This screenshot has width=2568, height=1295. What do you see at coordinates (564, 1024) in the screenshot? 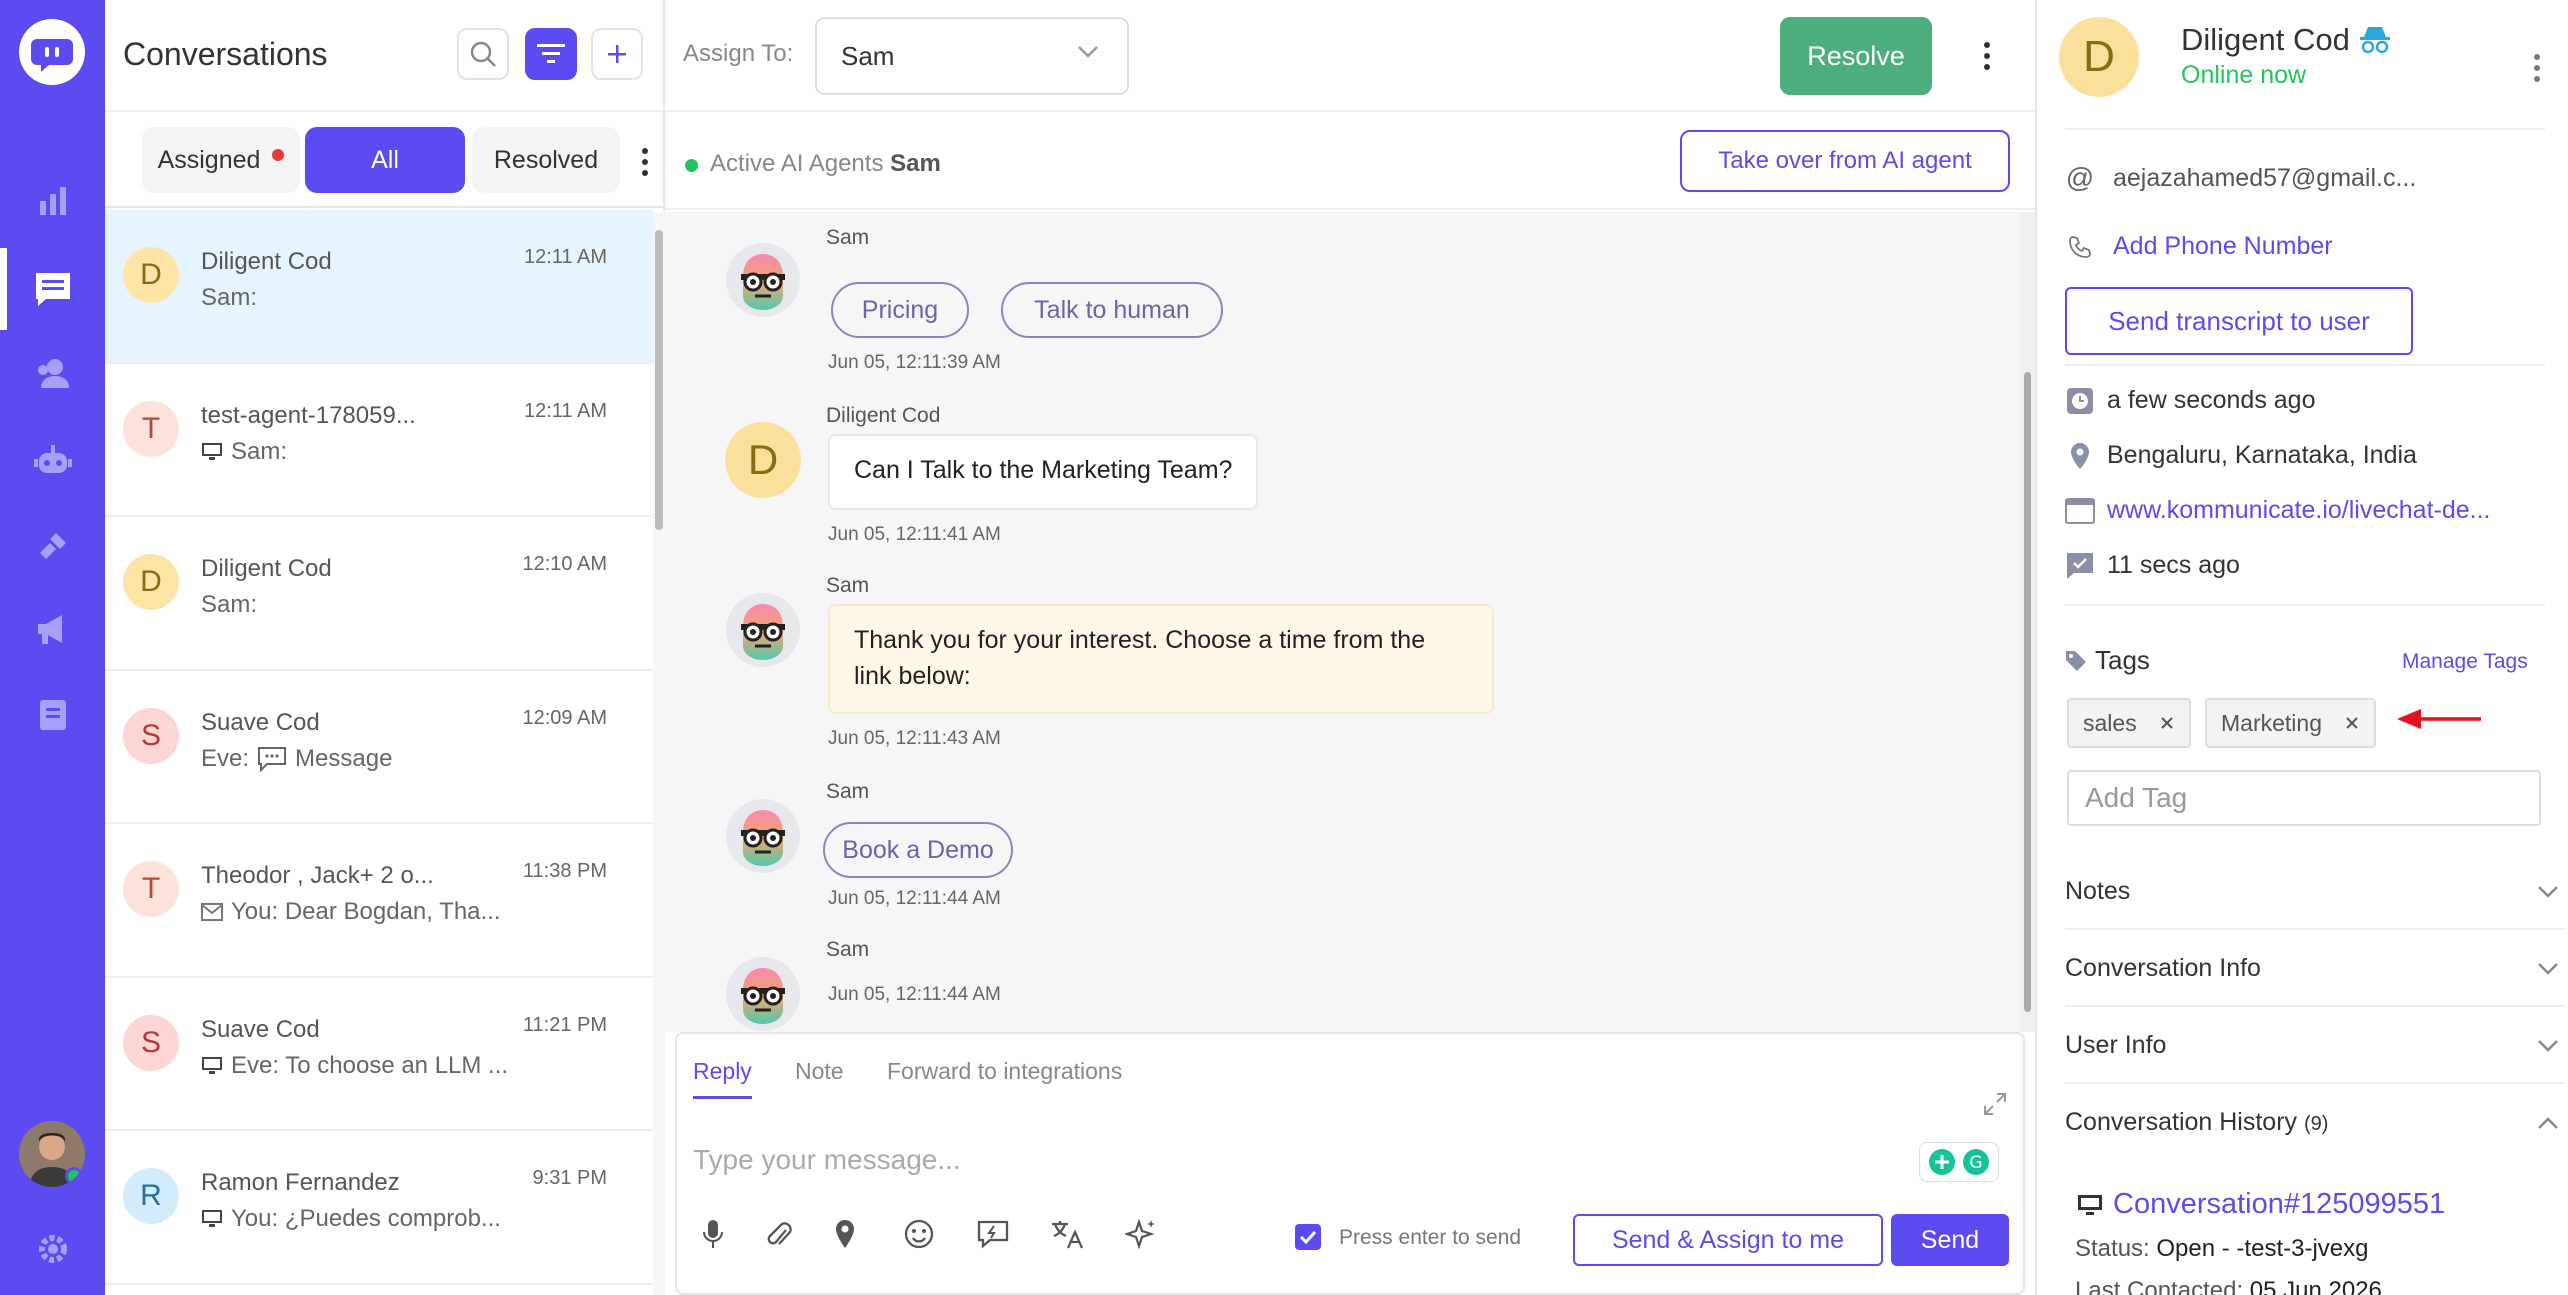
I see `conversation-time: 11:21 PM` at bounding box center [564, 1024].